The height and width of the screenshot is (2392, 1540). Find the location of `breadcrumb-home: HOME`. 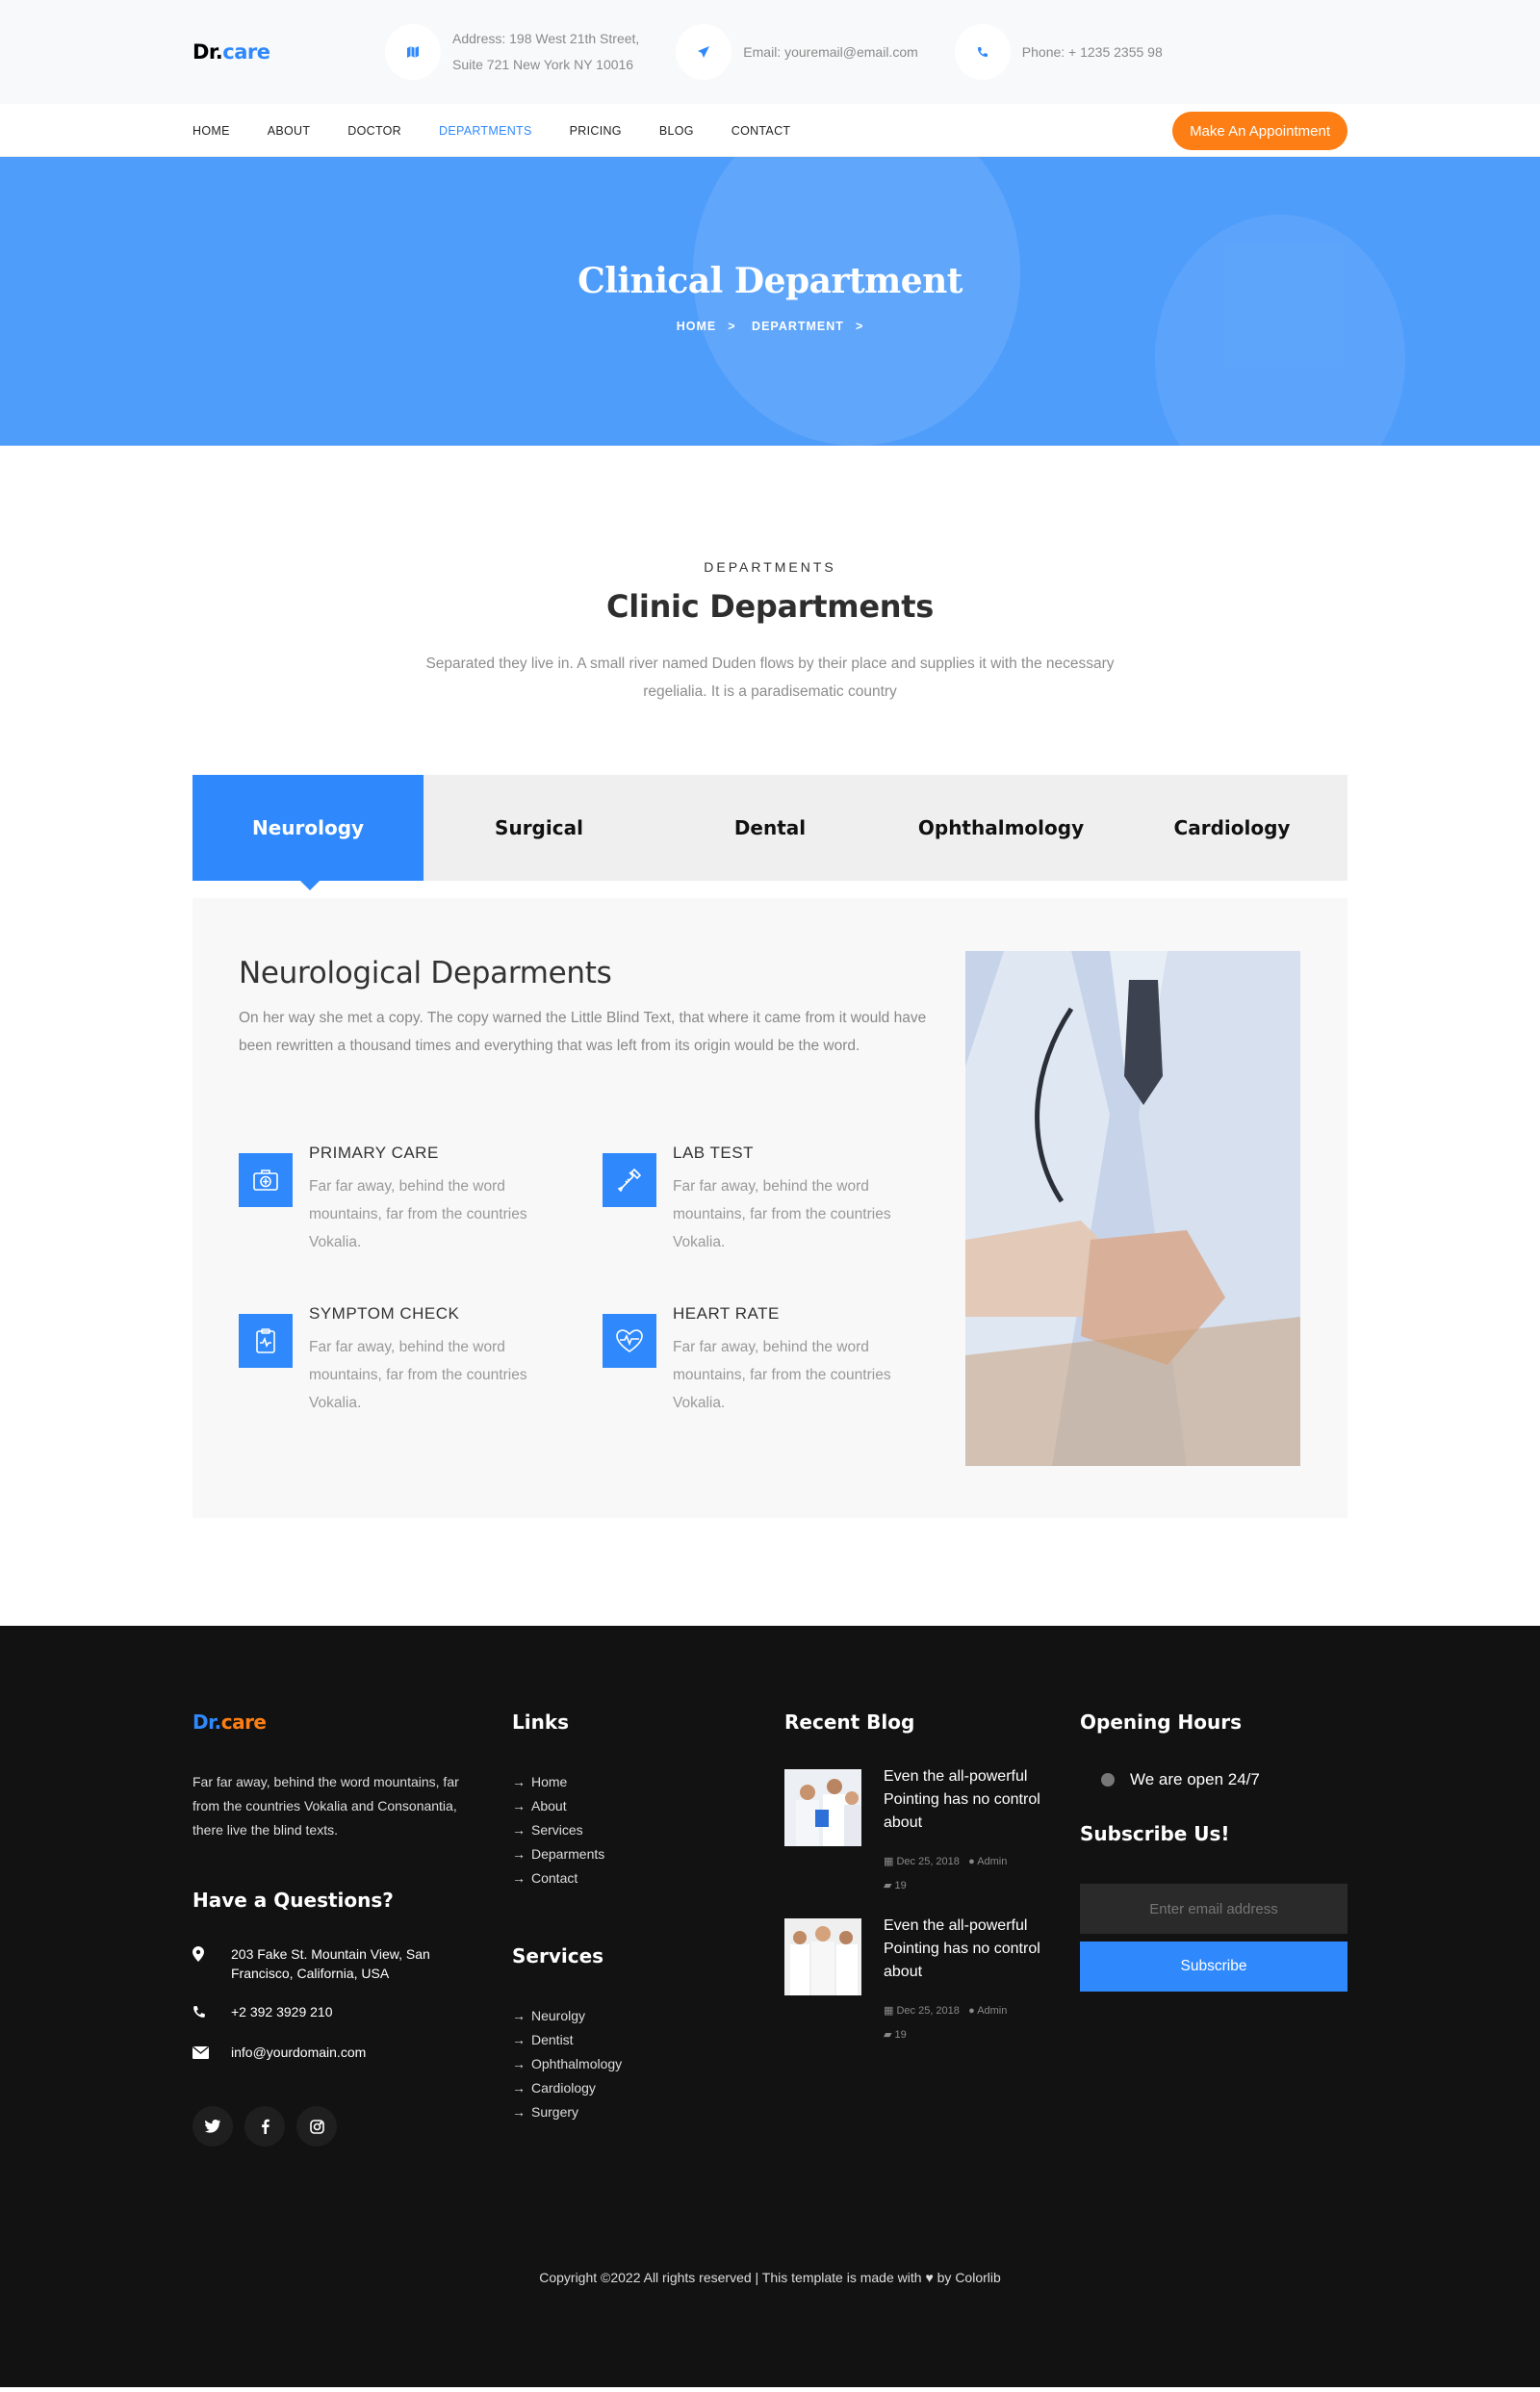

breadcrumb-home: HOME is located at coordinates (697, 326).